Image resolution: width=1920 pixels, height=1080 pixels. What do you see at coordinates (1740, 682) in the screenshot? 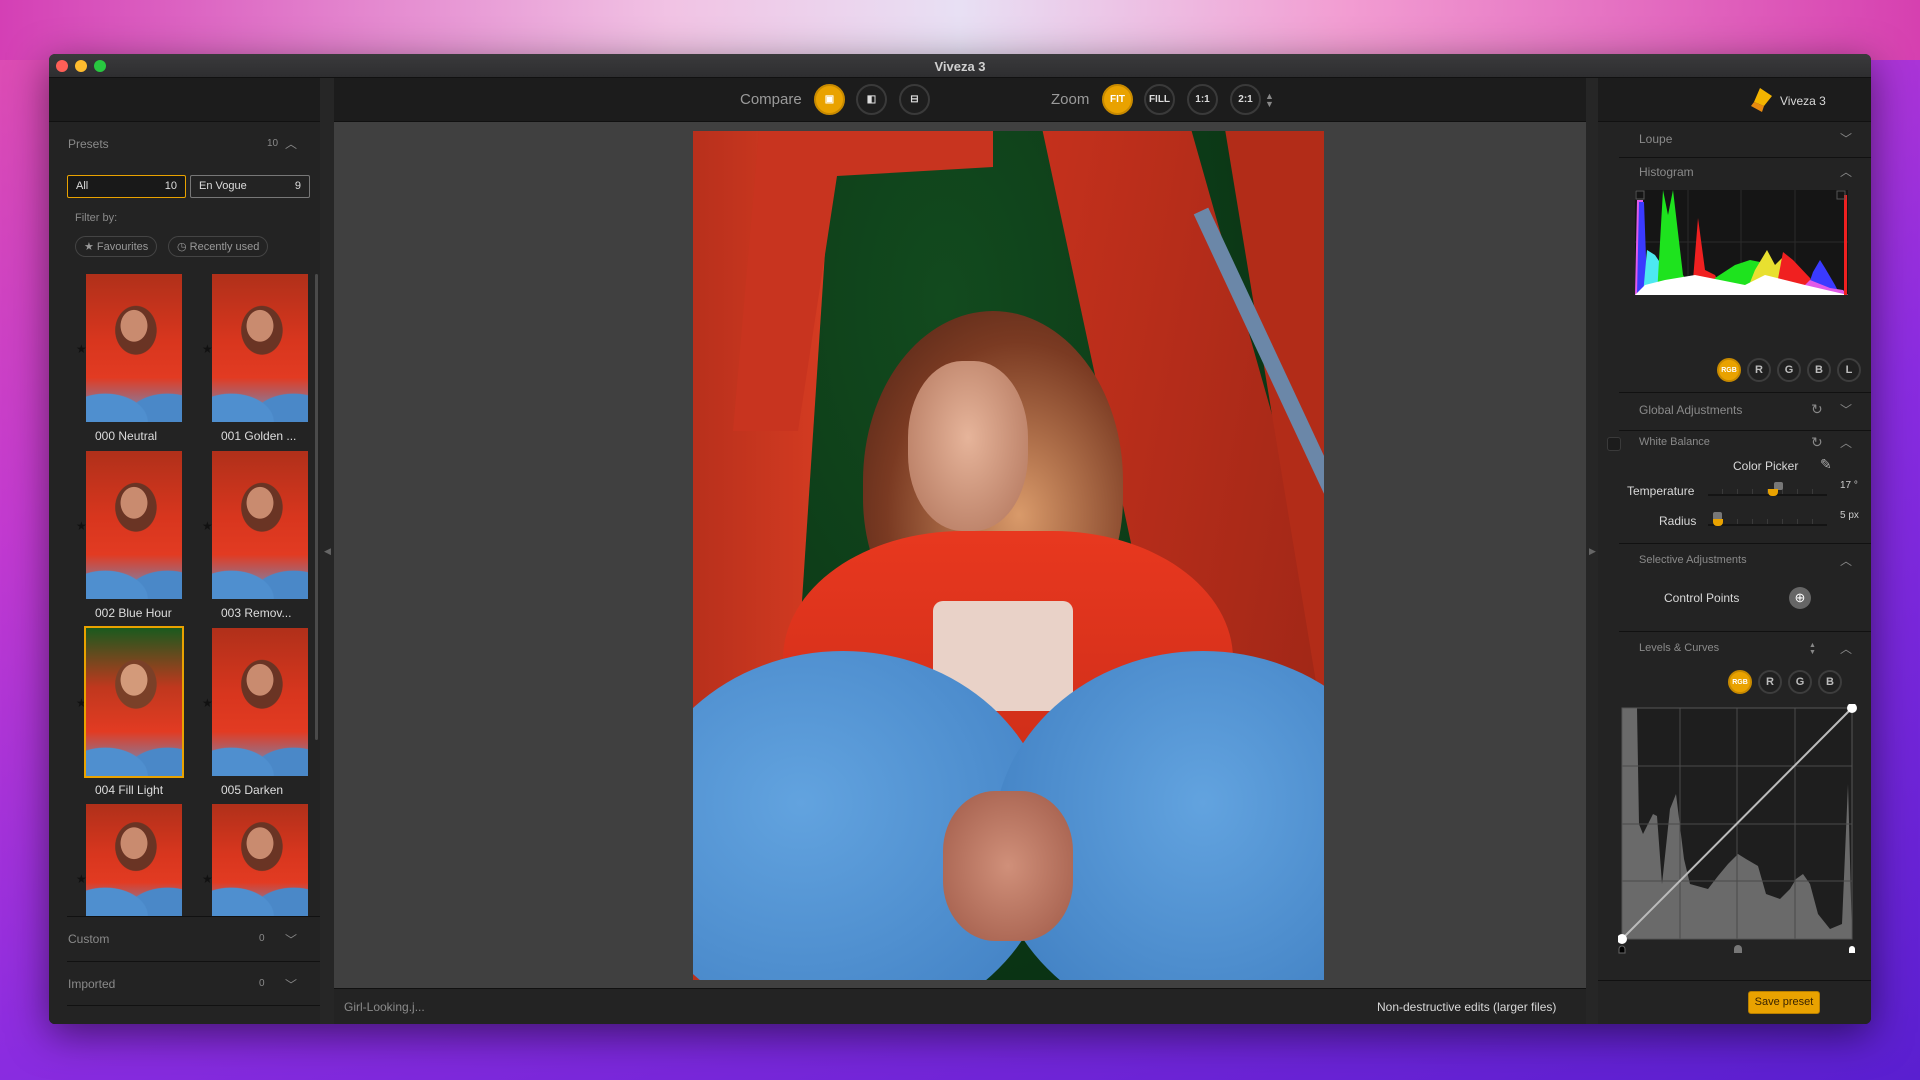
I see `levels-channel-rgb: RGB` at bounding box center [1740, 682].